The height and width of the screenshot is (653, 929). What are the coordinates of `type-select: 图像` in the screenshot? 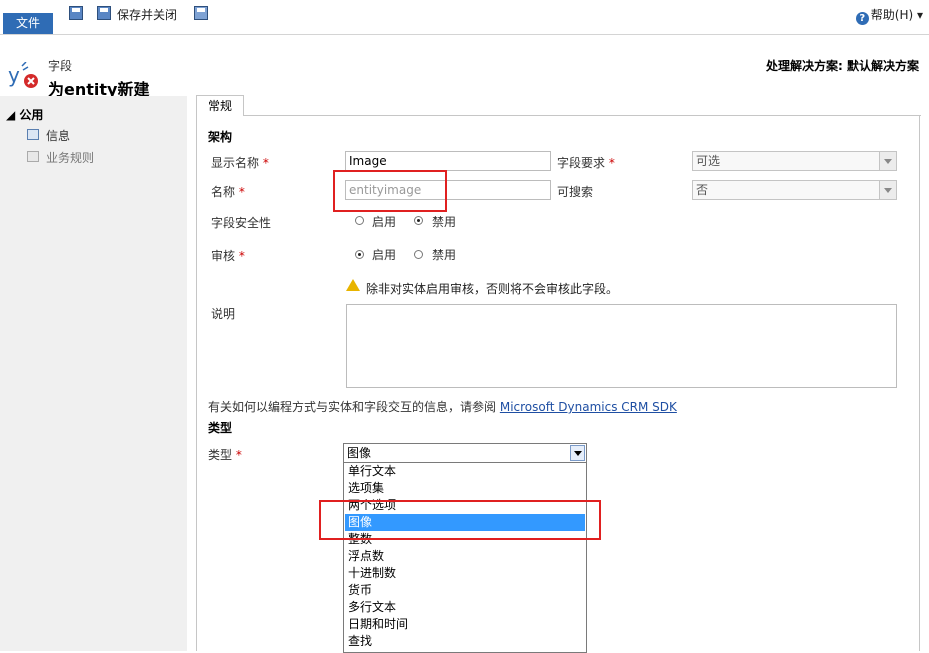 It's located at (465, 453).